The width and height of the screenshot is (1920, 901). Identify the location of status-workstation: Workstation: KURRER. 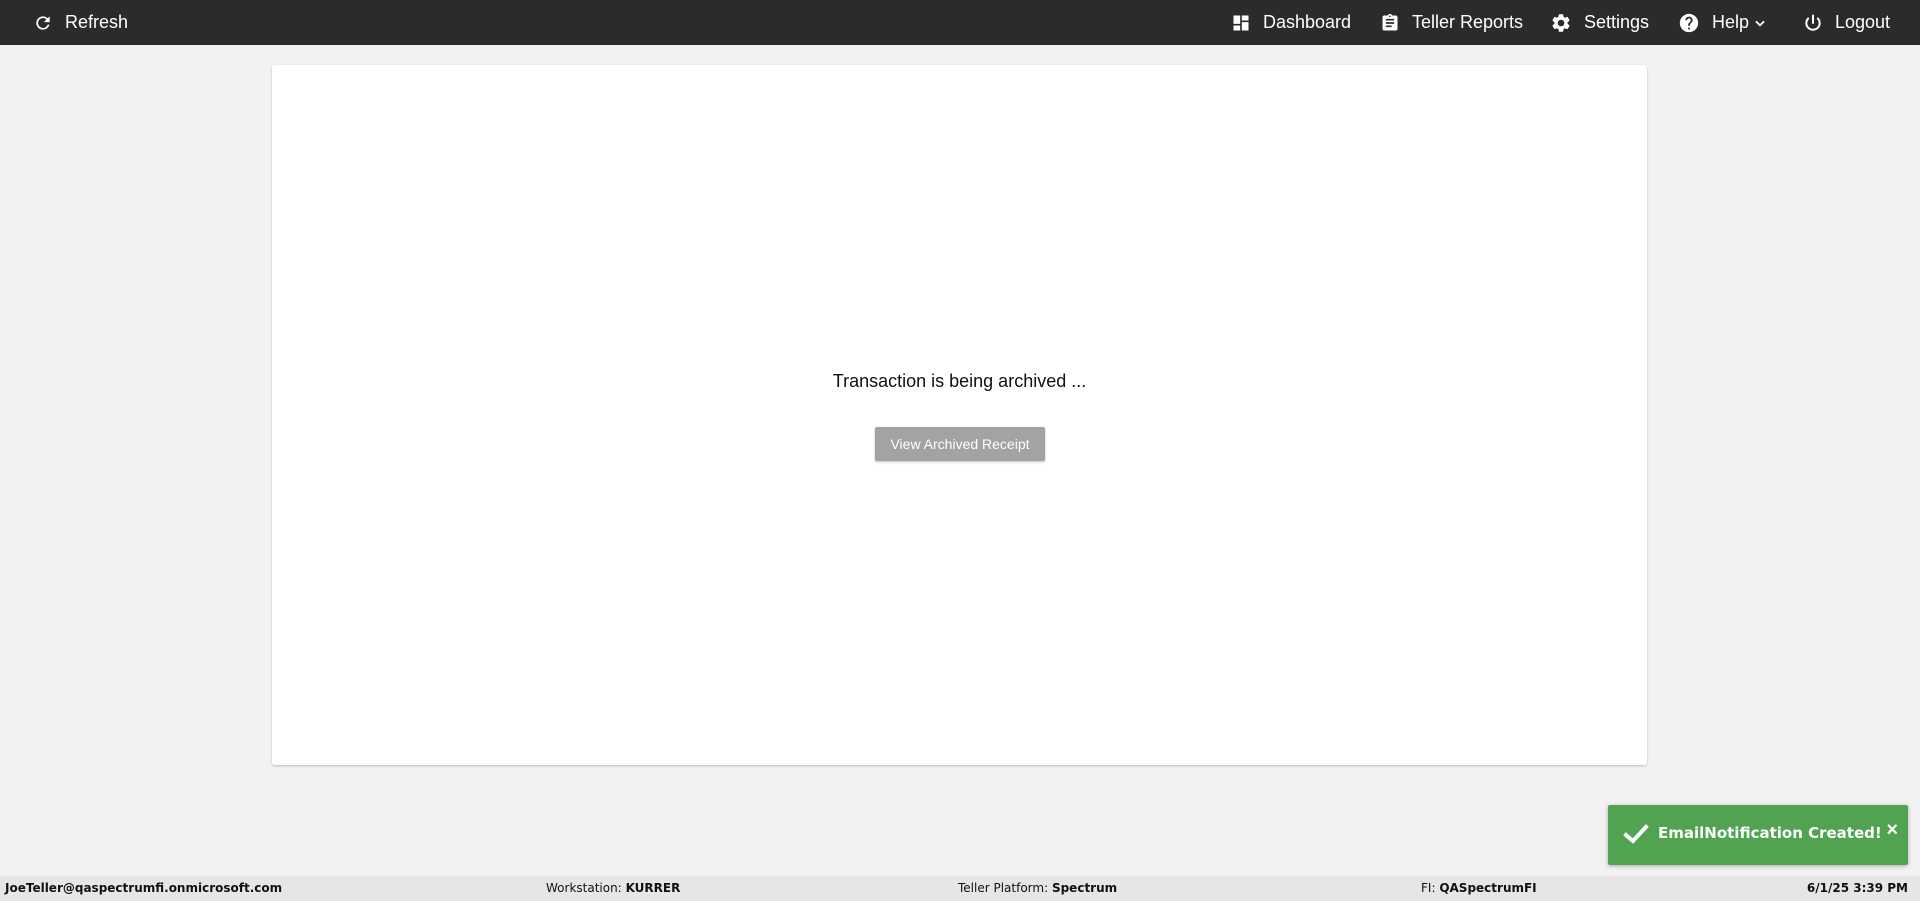
(613, 888).